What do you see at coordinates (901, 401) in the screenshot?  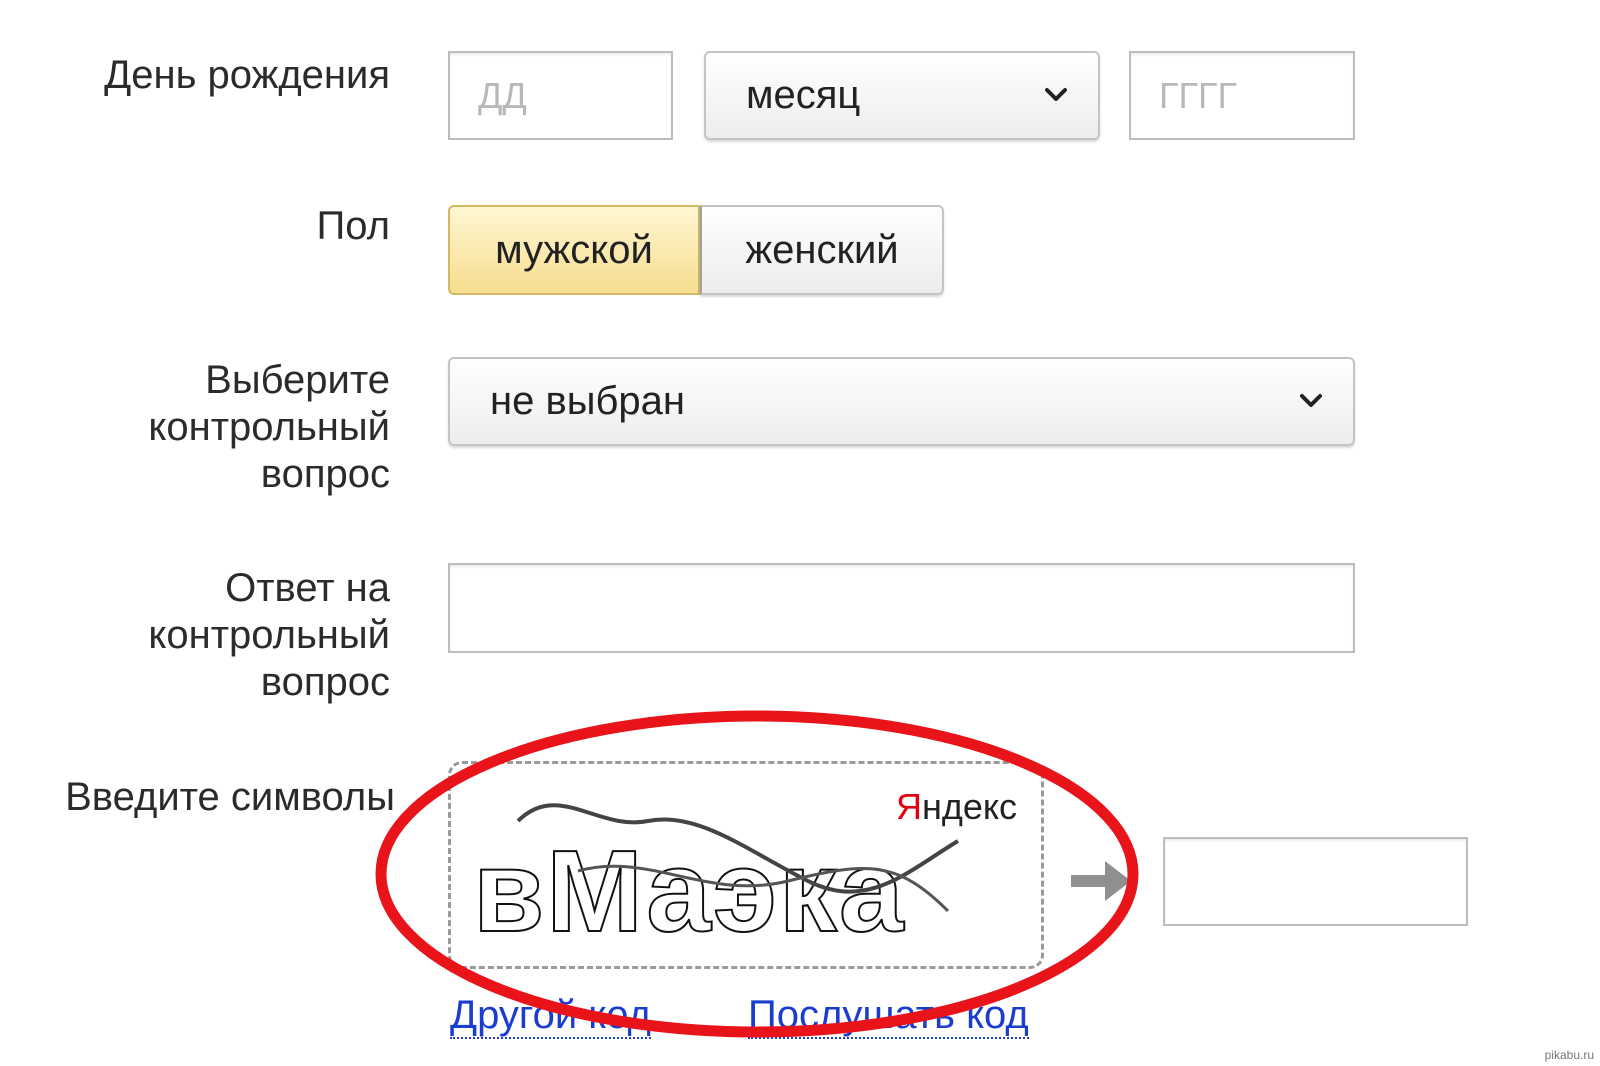 I see `security-question-select: не выбран` at bounding box center [901, 401].